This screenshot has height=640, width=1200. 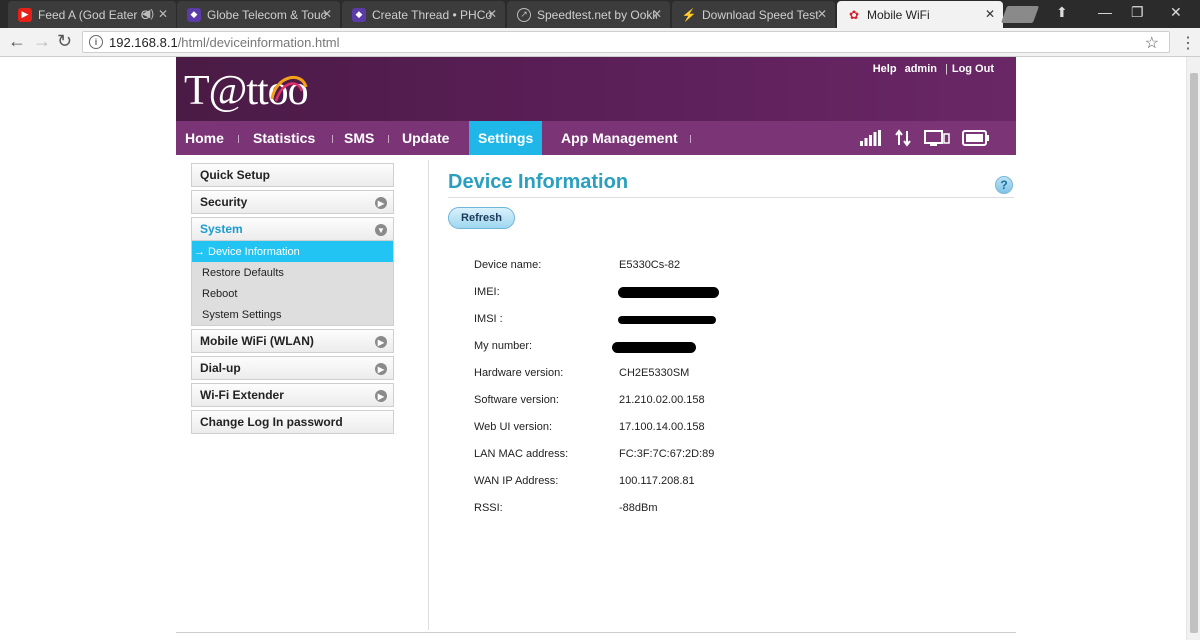 I want to click on sidebar-item-label: Mobile WiFi (WLAN), so click(x=257, y=341).